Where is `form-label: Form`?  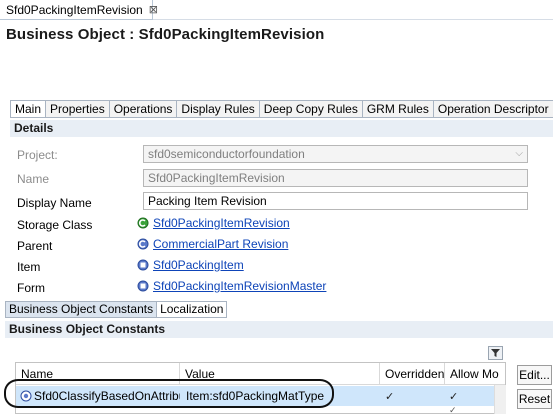
form-label: Form is located at coordinates (31, 288).